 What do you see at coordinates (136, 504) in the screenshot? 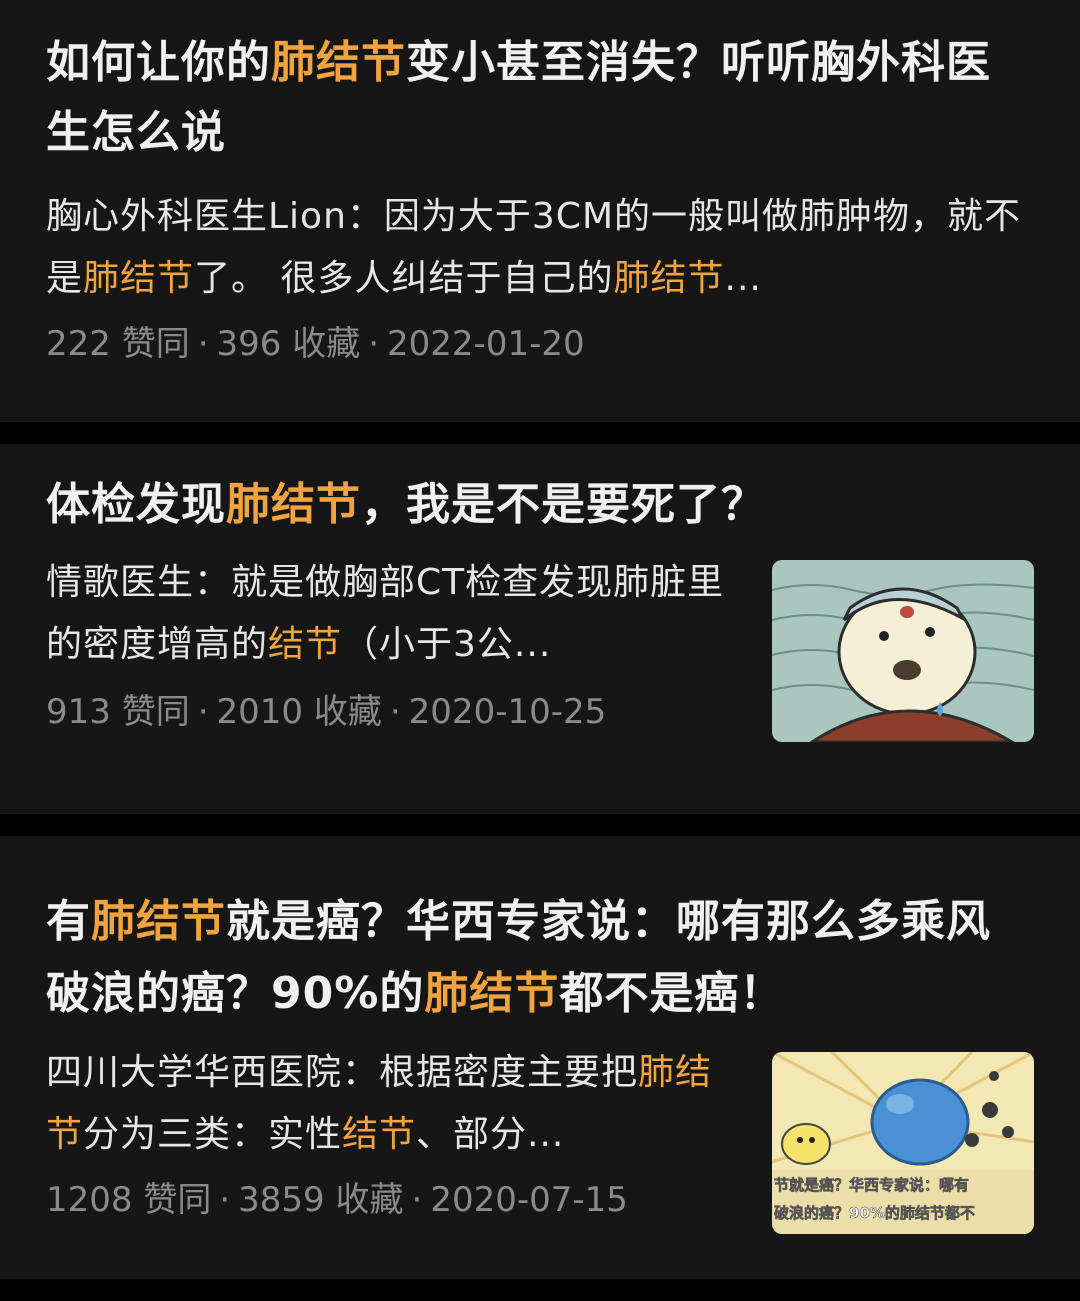
I see `title-text: 体检发现` at bounding box center [136, 504].